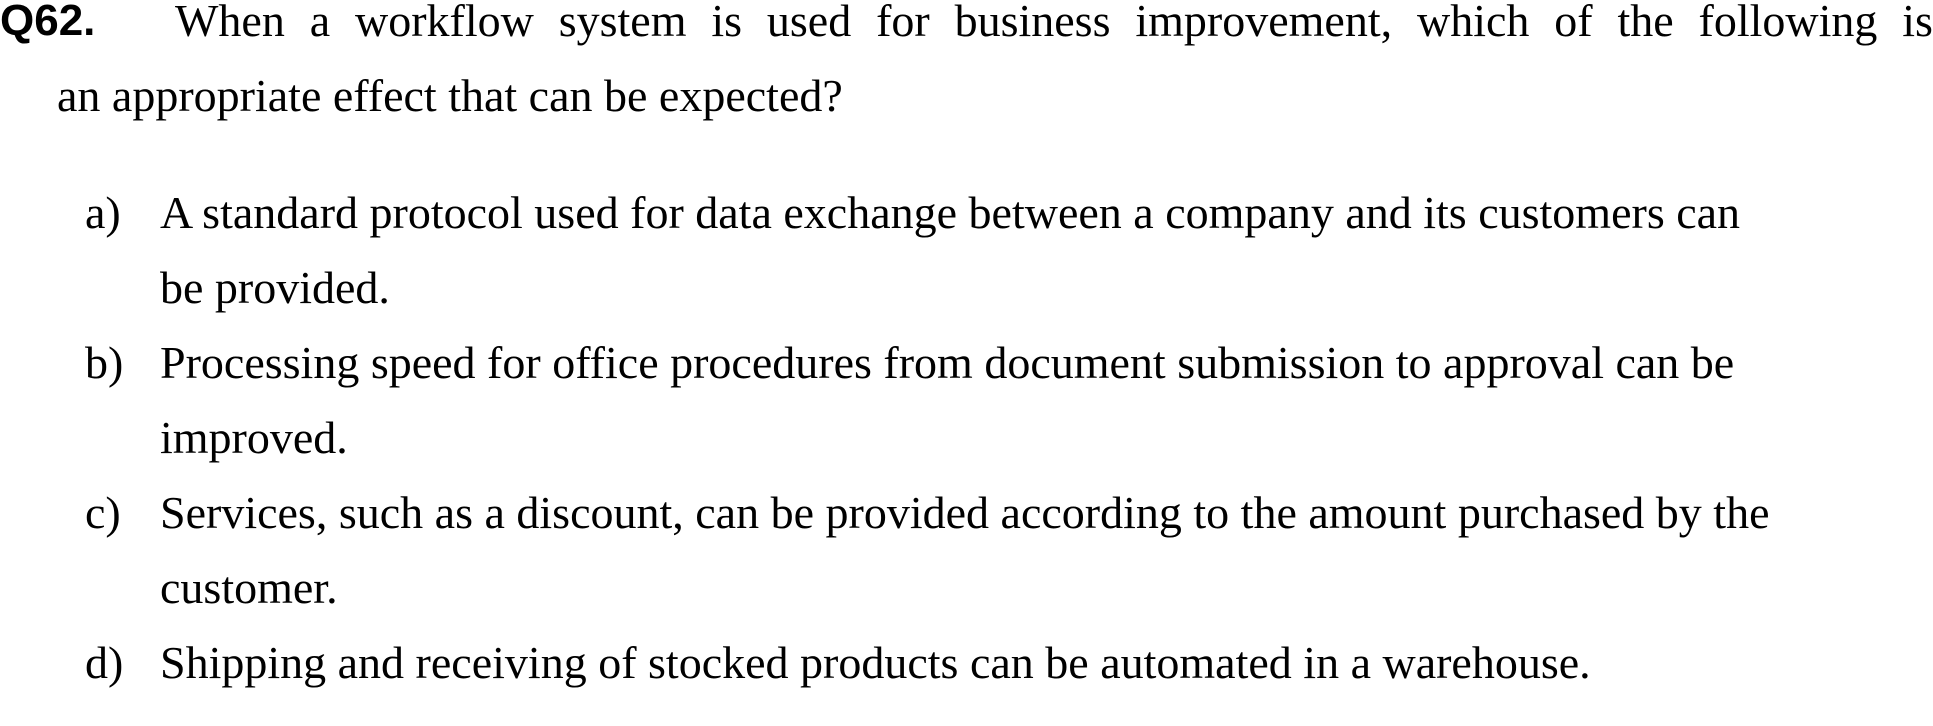 This screenshot has width=1933, height=726. What do you see at coordinates (1473, 23) in the screenshot?
I see `question-word: which` at bounding box center [1473, 23].